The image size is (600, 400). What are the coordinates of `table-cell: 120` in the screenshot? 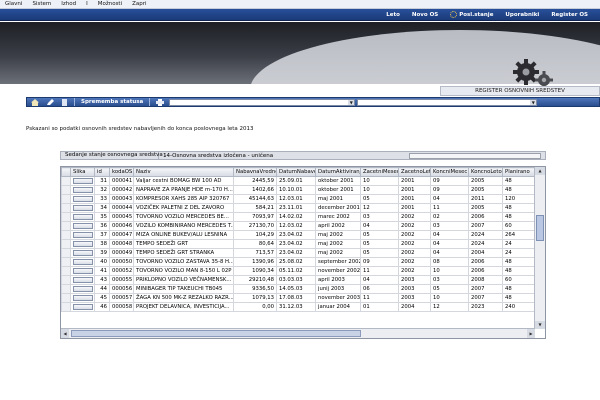 It's located at (519, 199).